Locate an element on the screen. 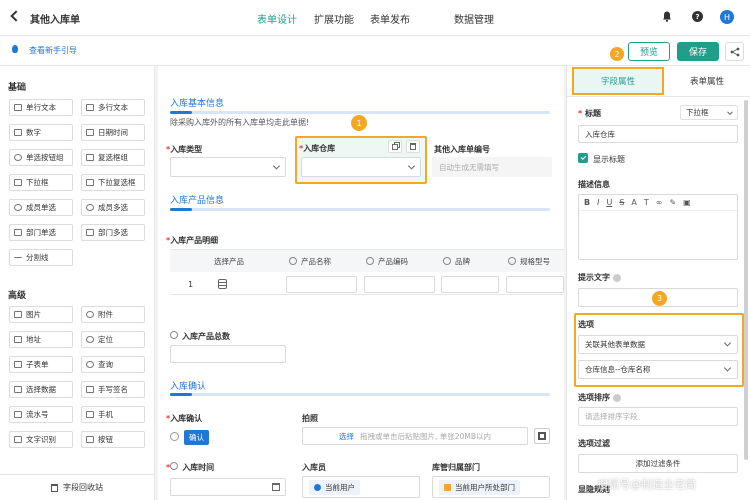 The height and width of the screenshot is (500, 750). trash-icon is located at coordinates (413, 146).